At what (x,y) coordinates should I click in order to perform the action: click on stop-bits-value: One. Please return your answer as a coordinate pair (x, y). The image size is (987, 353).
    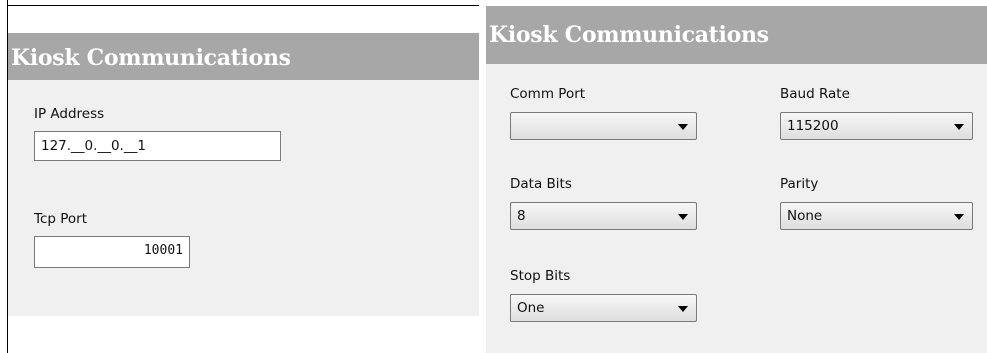
    Looking at the image, I should click on (531, 308).